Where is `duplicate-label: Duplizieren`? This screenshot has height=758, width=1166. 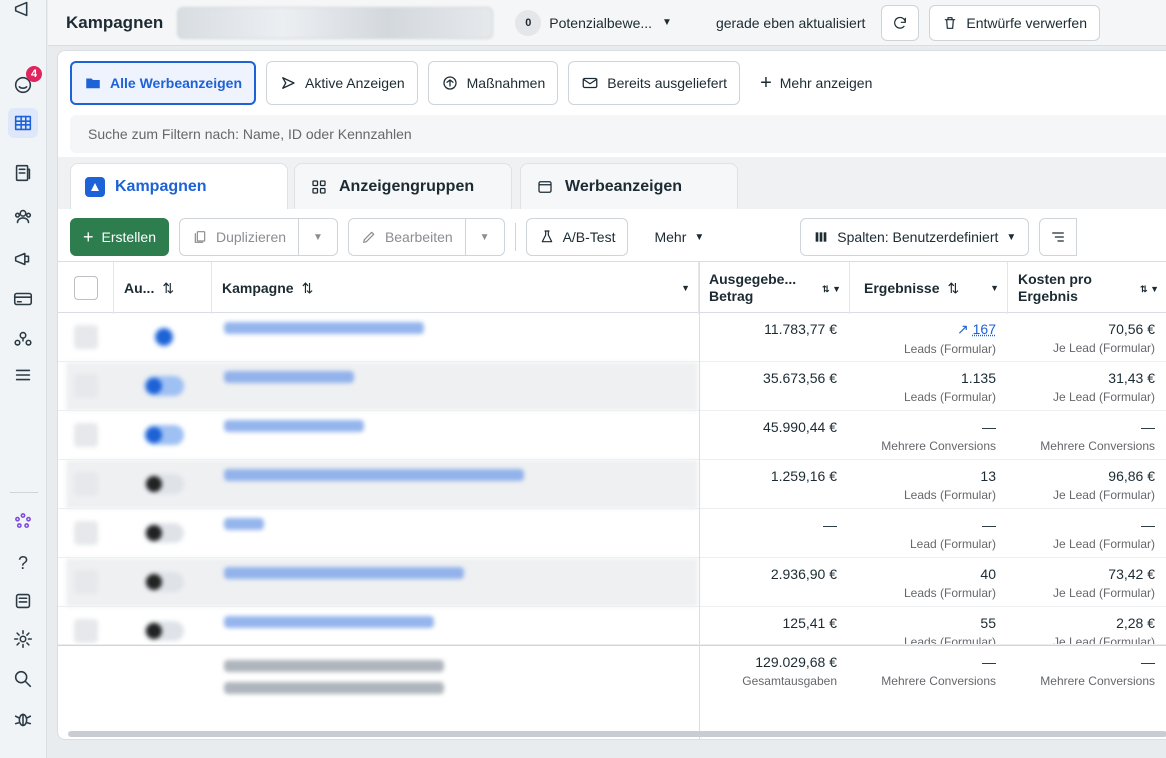
duplicate-label: Duplizieren is located at coordinates (251, 237).